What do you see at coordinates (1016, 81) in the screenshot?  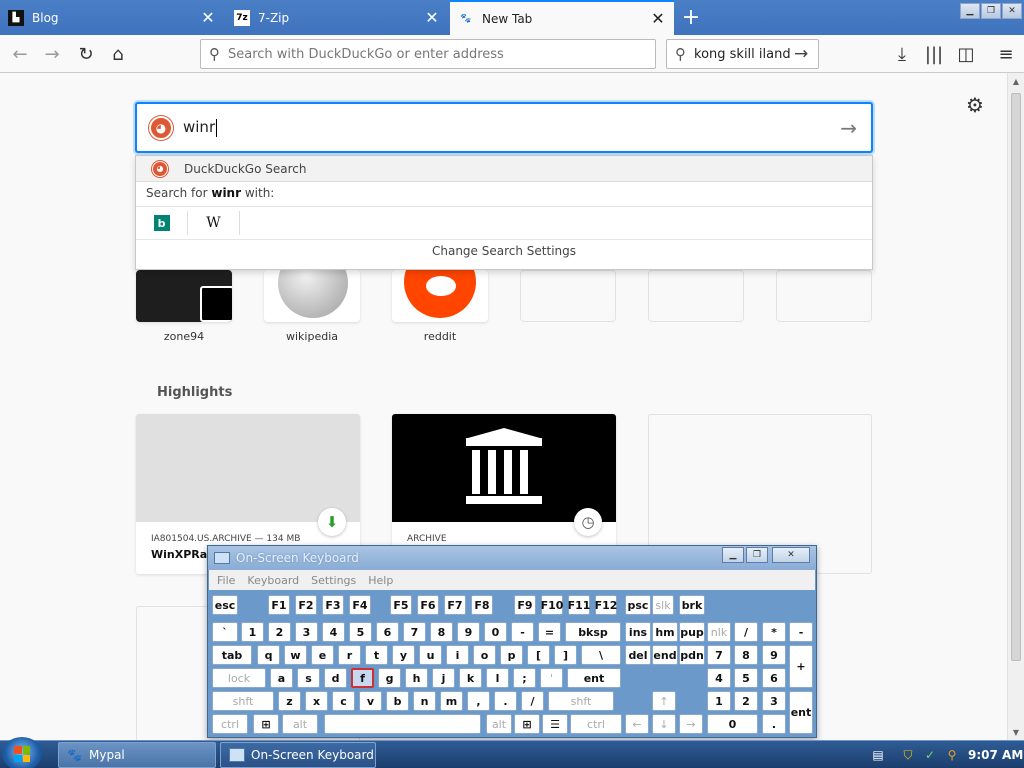 I see `scroll-up-icon: ▲` at bounding box center [1016, 81].